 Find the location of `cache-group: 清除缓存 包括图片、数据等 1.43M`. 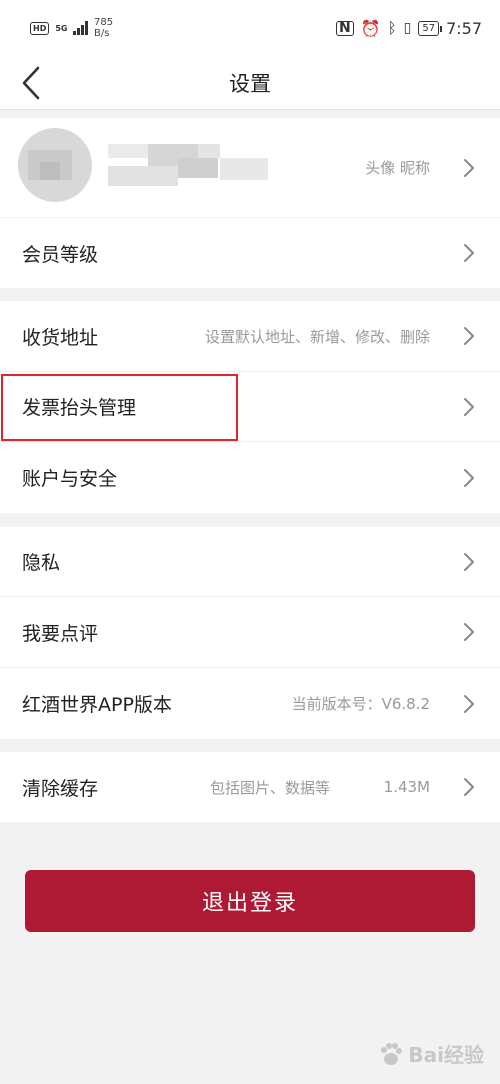

cache-group: 清除缓存 包括图片、数据等 1.43M is located at coordinates (250, 787).